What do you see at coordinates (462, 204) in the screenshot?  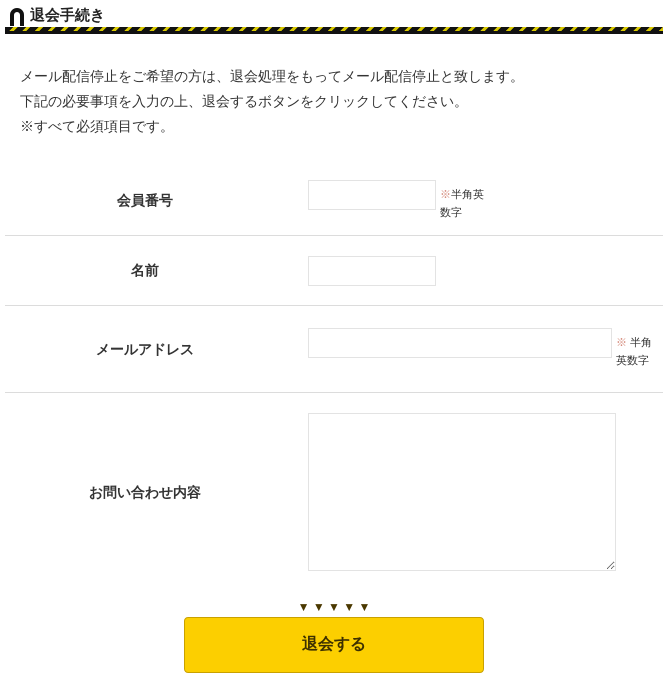 I see `note-text: ※半角英数字` at bounding box center [462, 204].